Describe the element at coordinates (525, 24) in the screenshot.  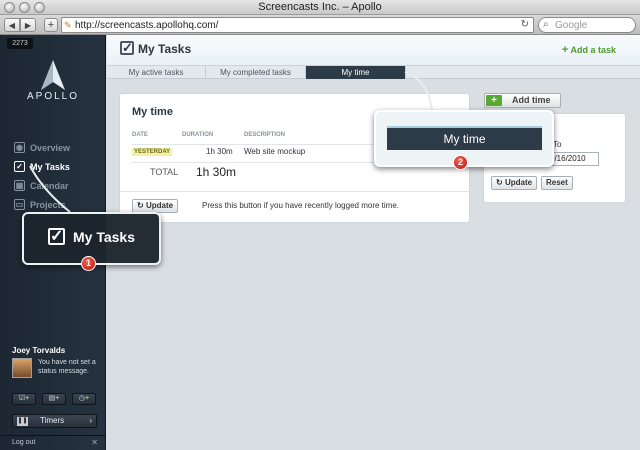
I see `reload-icon: ↻` at that location.